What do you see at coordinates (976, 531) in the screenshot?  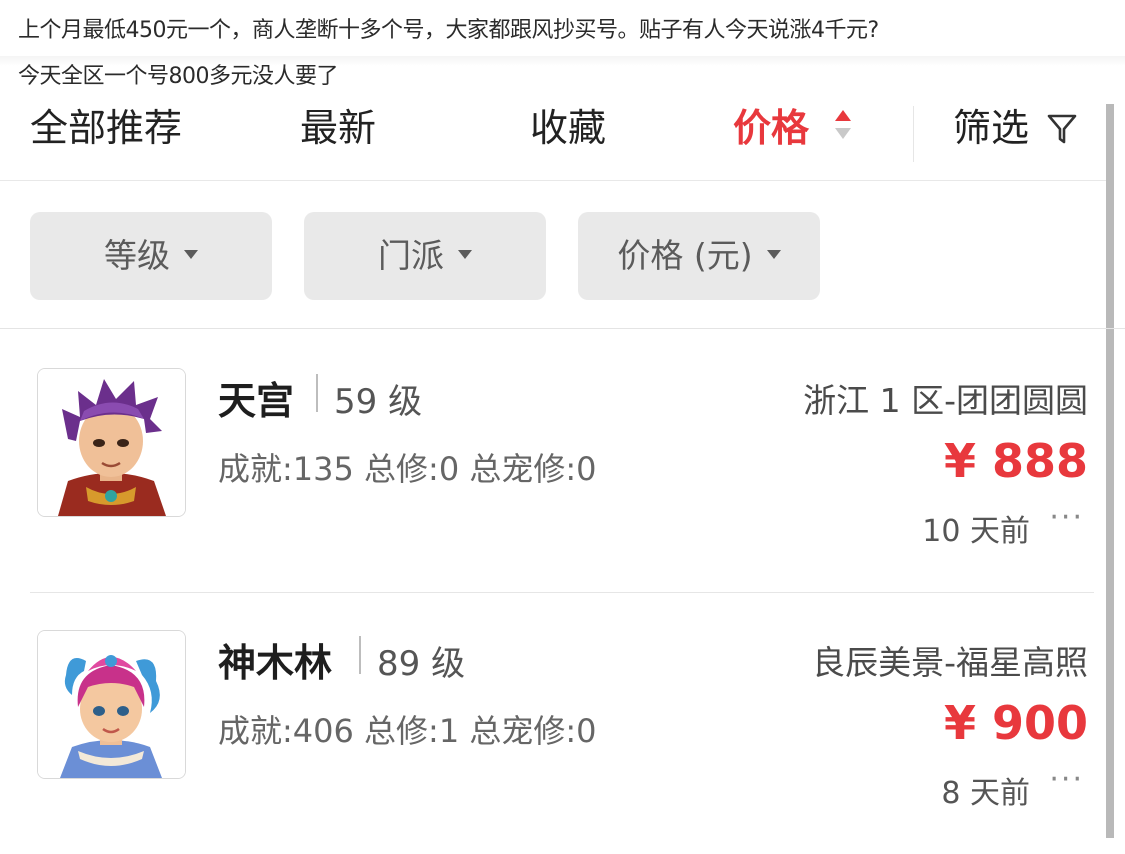 I see `listing-time: 10 天前` at bounding box center [976, 531].